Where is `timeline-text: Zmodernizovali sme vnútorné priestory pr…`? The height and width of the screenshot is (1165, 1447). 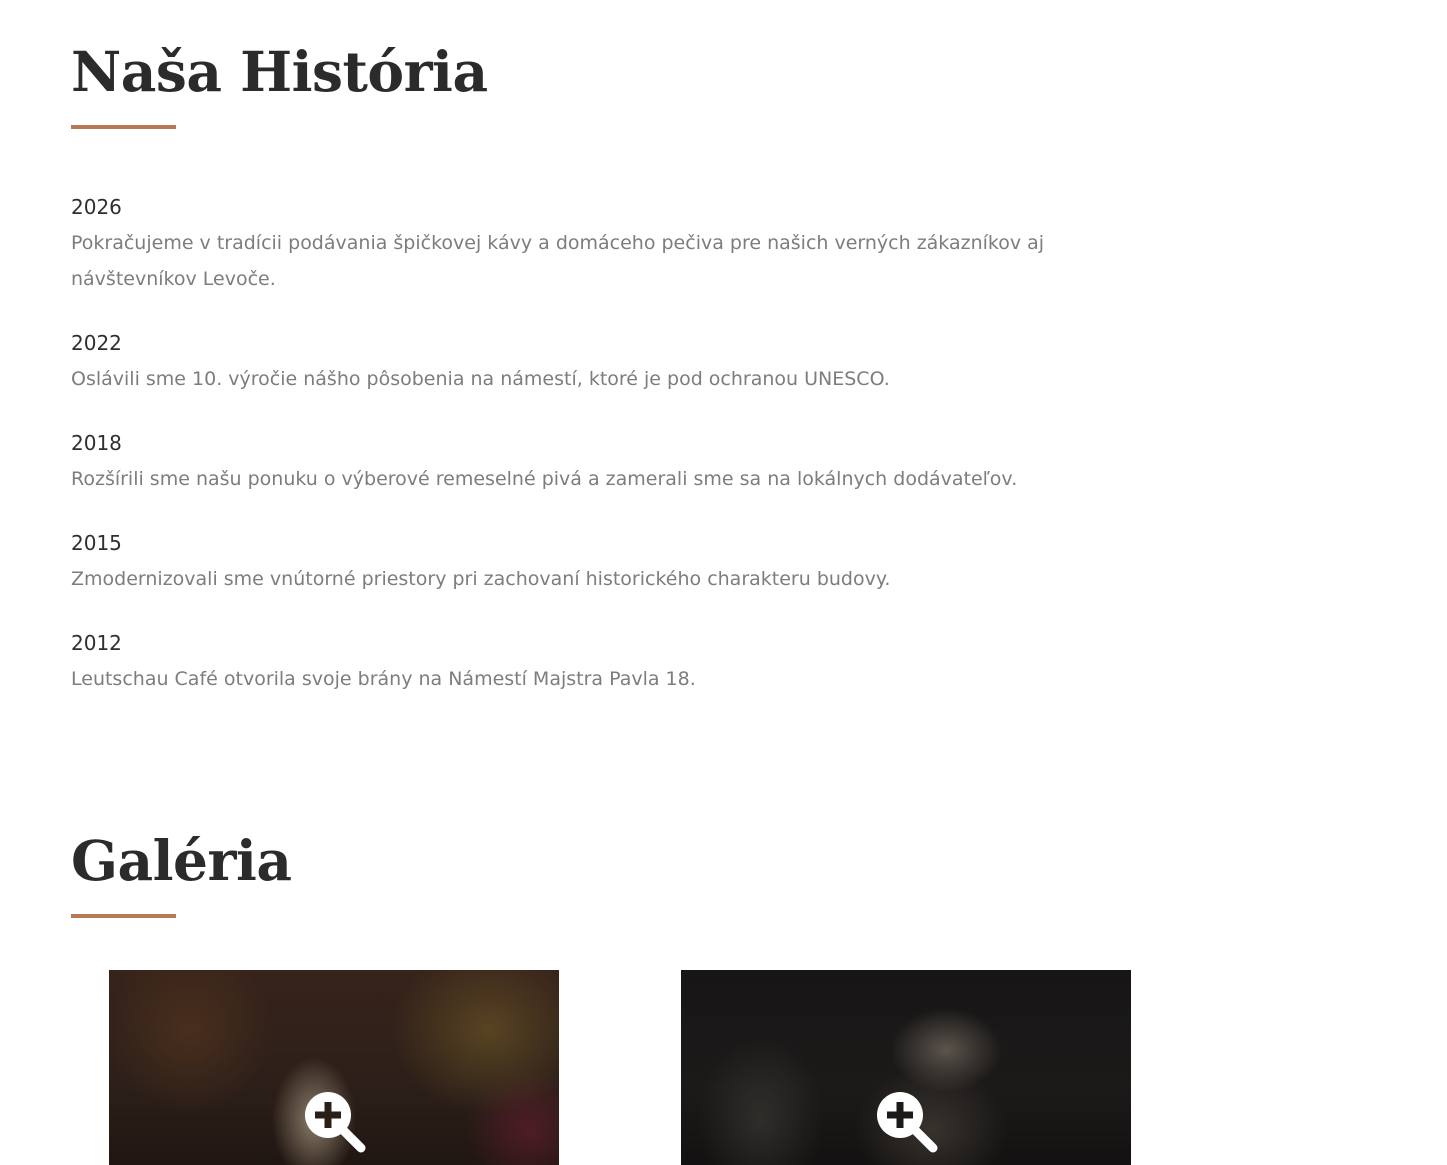 timeline-text: Zmodernizovali sme vnútorné priestory pr… is located at coordinates (481, 579).